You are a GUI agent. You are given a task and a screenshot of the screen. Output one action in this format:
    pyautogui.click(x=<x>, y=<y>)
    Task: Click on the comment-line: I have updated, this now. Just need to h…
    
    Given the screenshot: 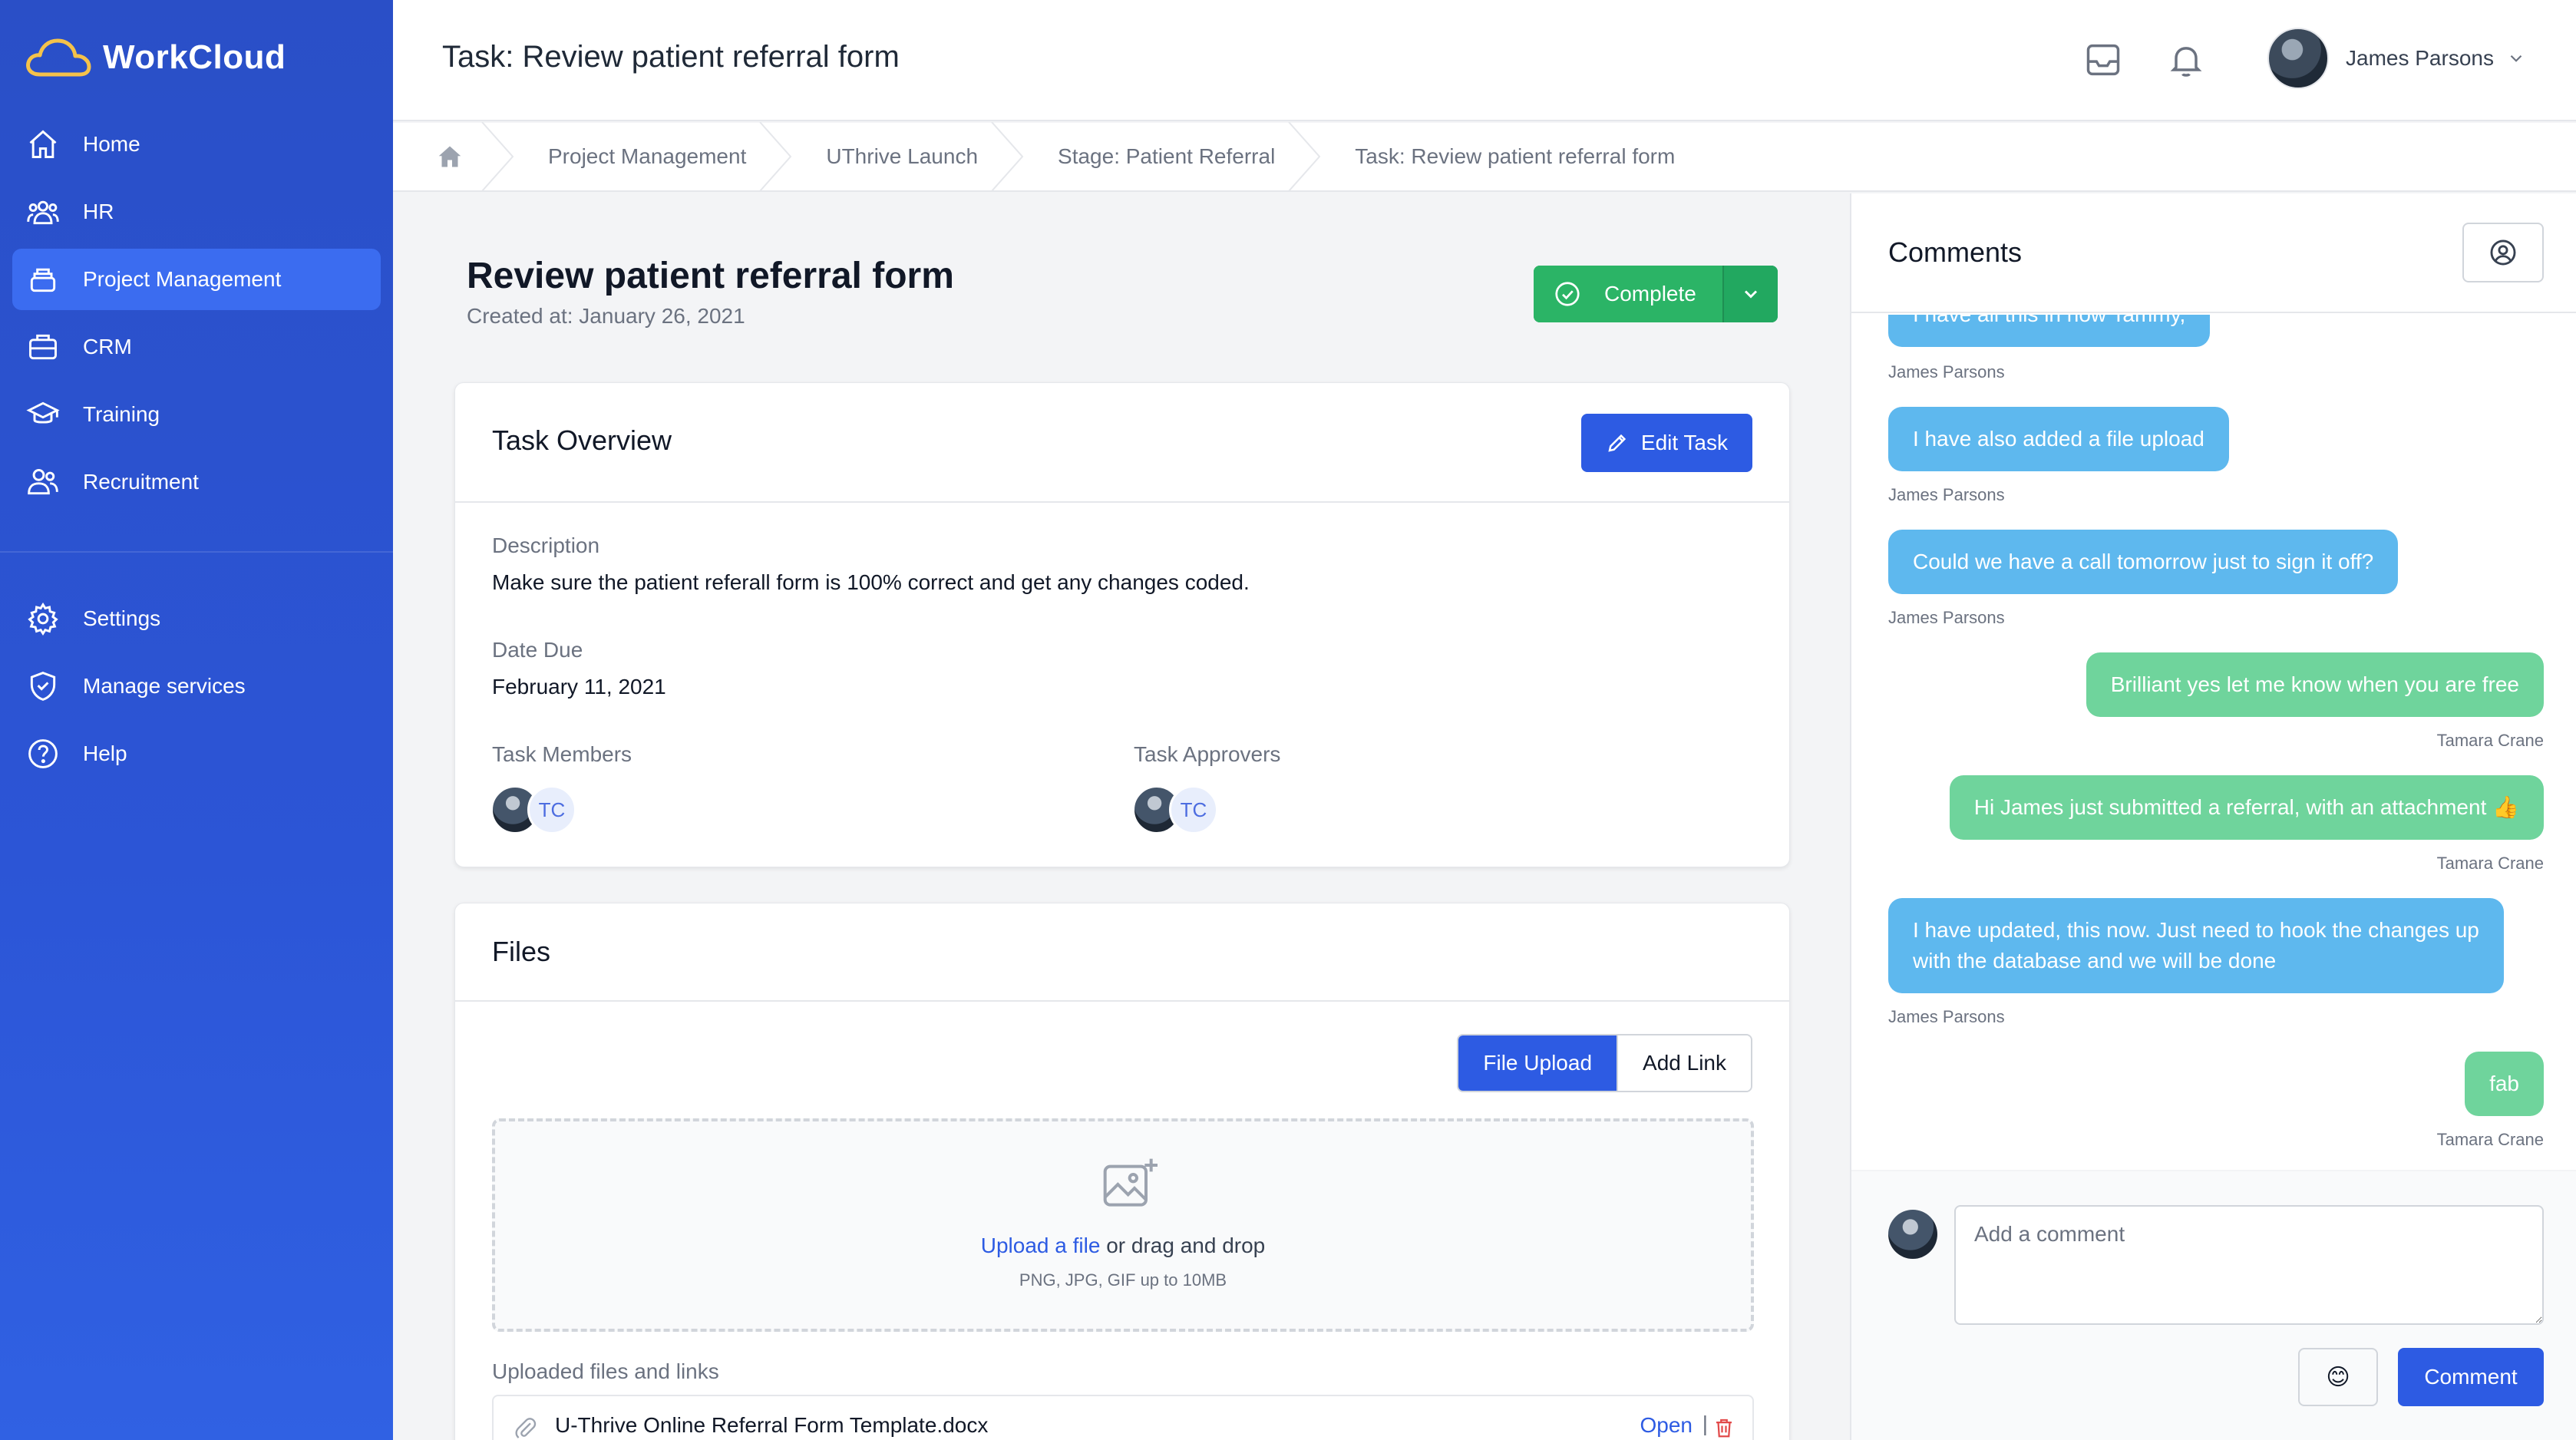 What is the action you would take?
    pyautogui.click(x=2196, y=930)
    